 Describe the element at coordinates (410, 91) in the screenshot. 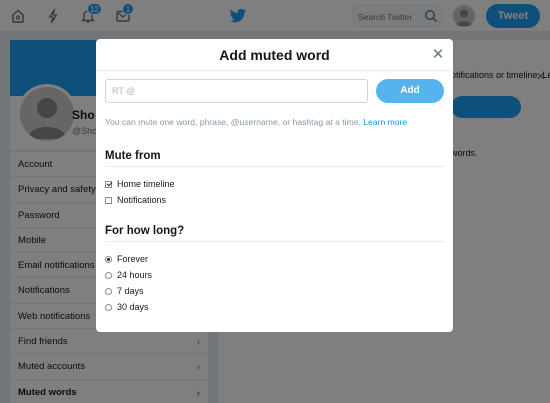

I see `add-button: Add` at that location.